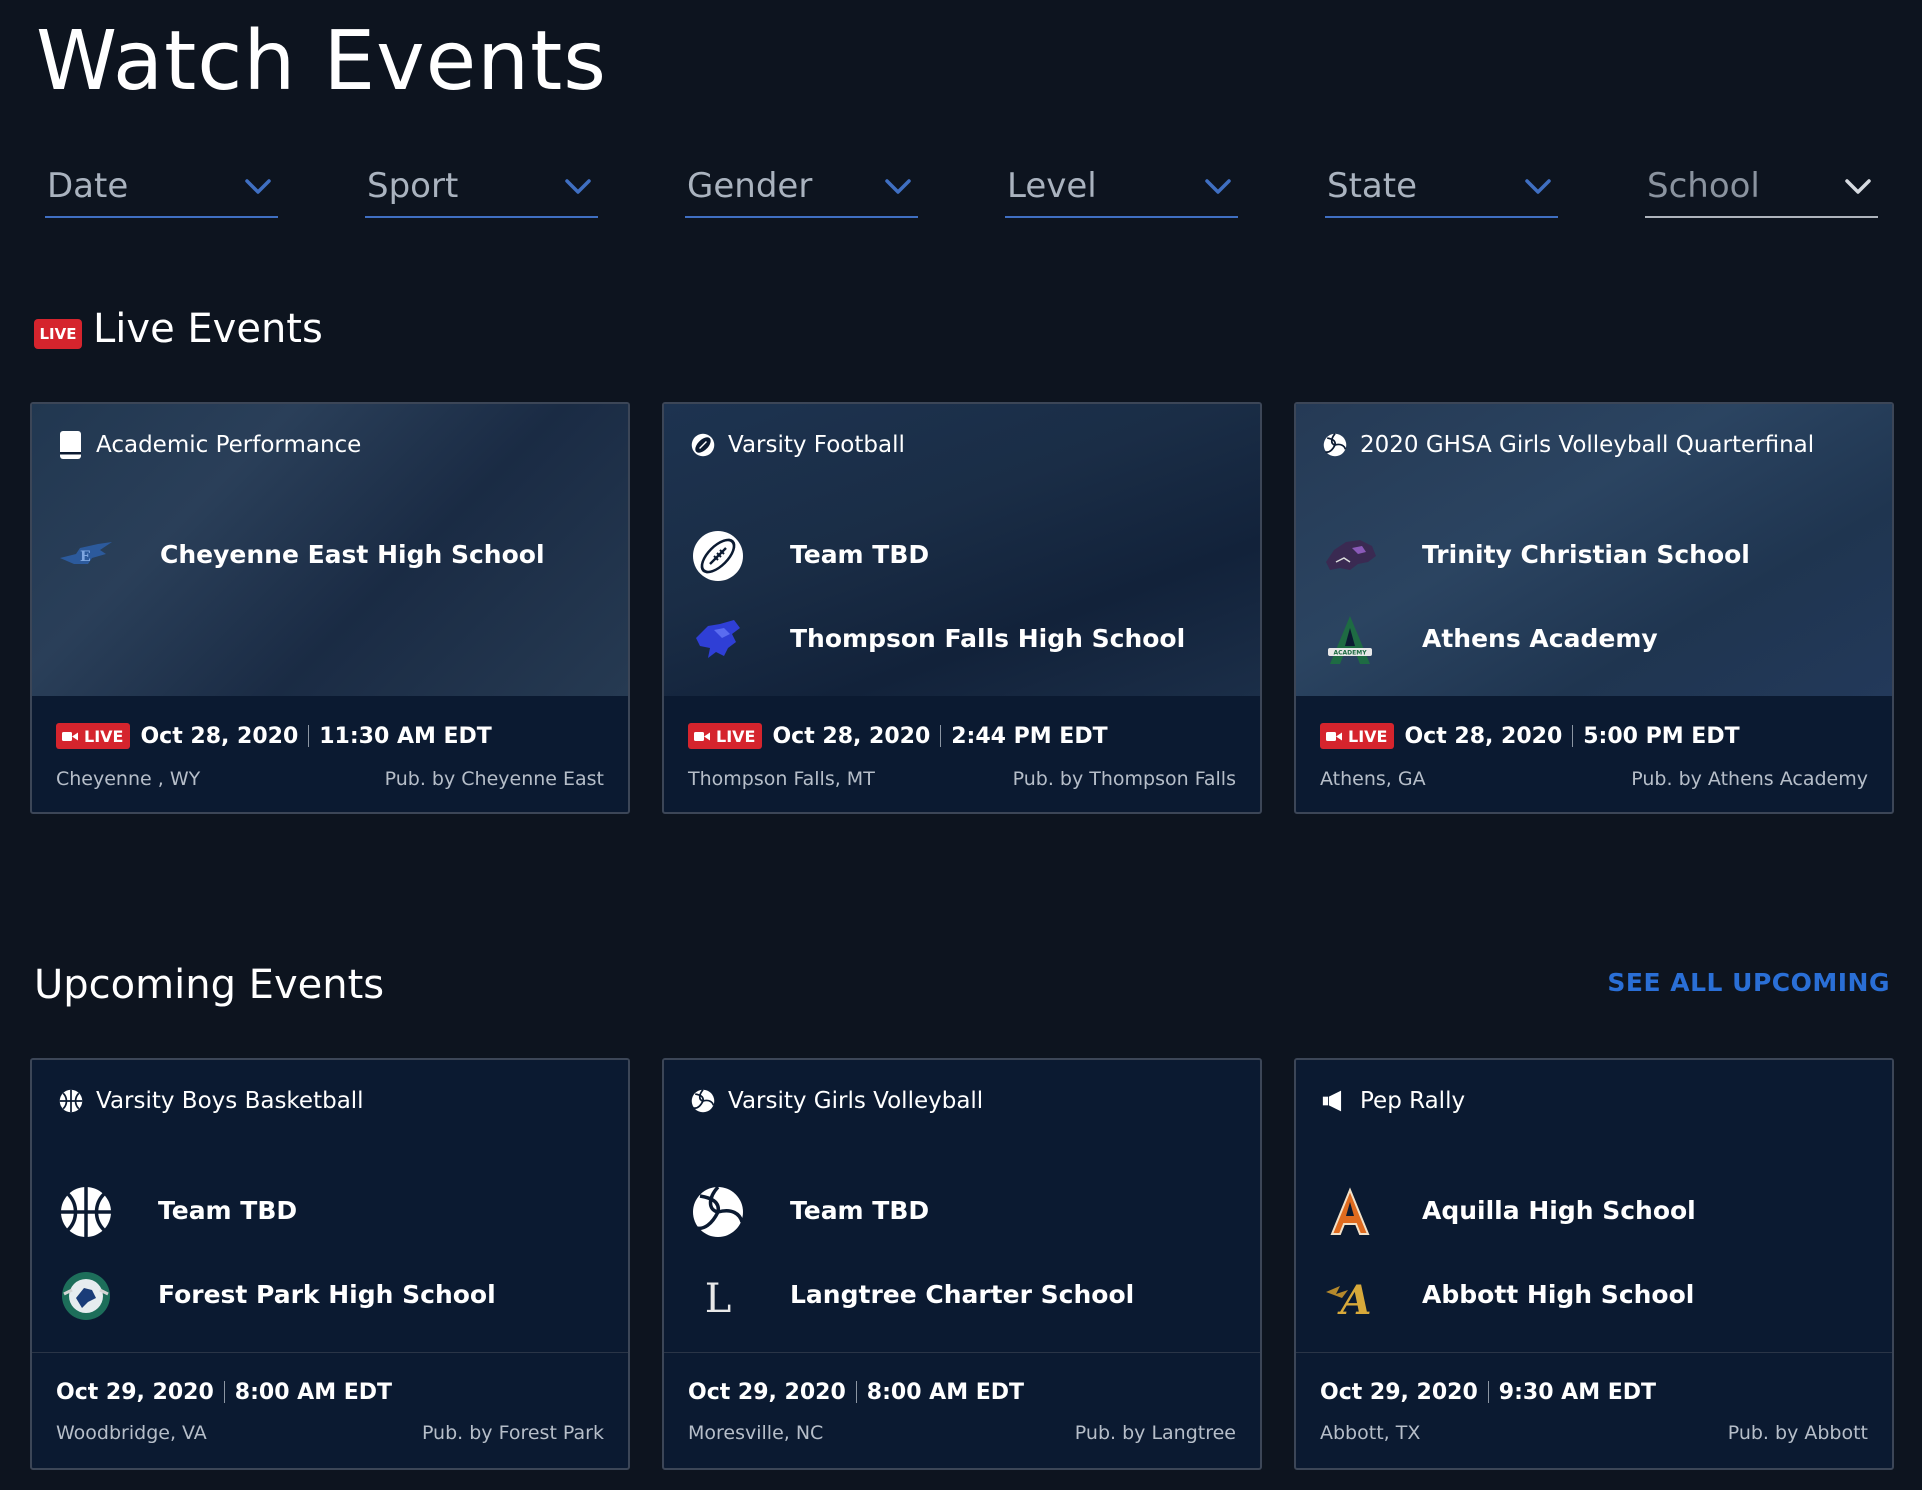 This screenshot has height=1490, width=1922. Describe the element at coordinates (1124, 779) in the screenshot. I see `event-publisher: Pub. by Thompson Falls` at that location.